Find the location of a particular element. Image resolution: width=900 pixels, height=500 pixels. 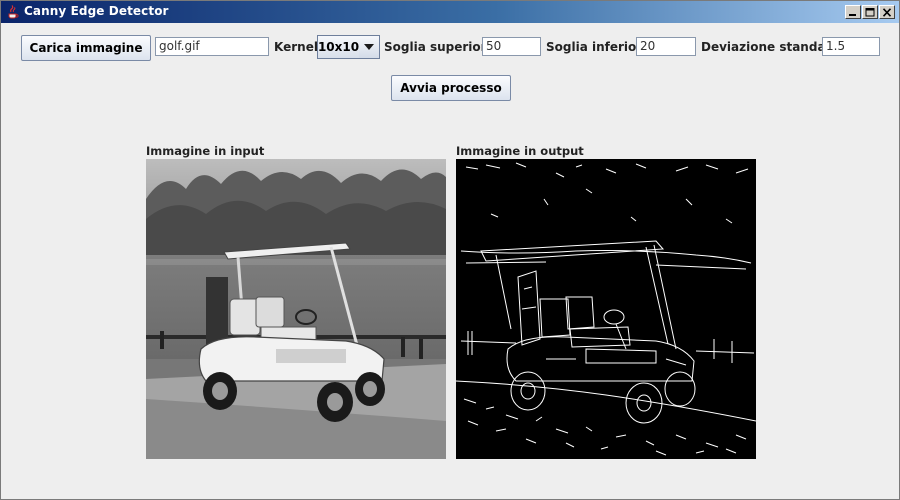

java-coffee-icon is located at coordinates (13, 12).